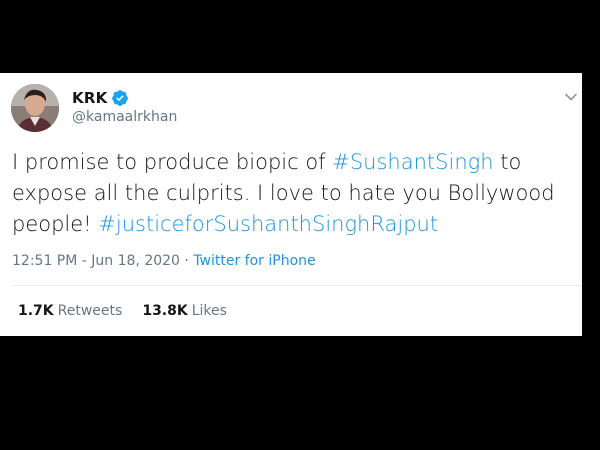  I want to click on retweets-label: Retweets, so click(90, 311).